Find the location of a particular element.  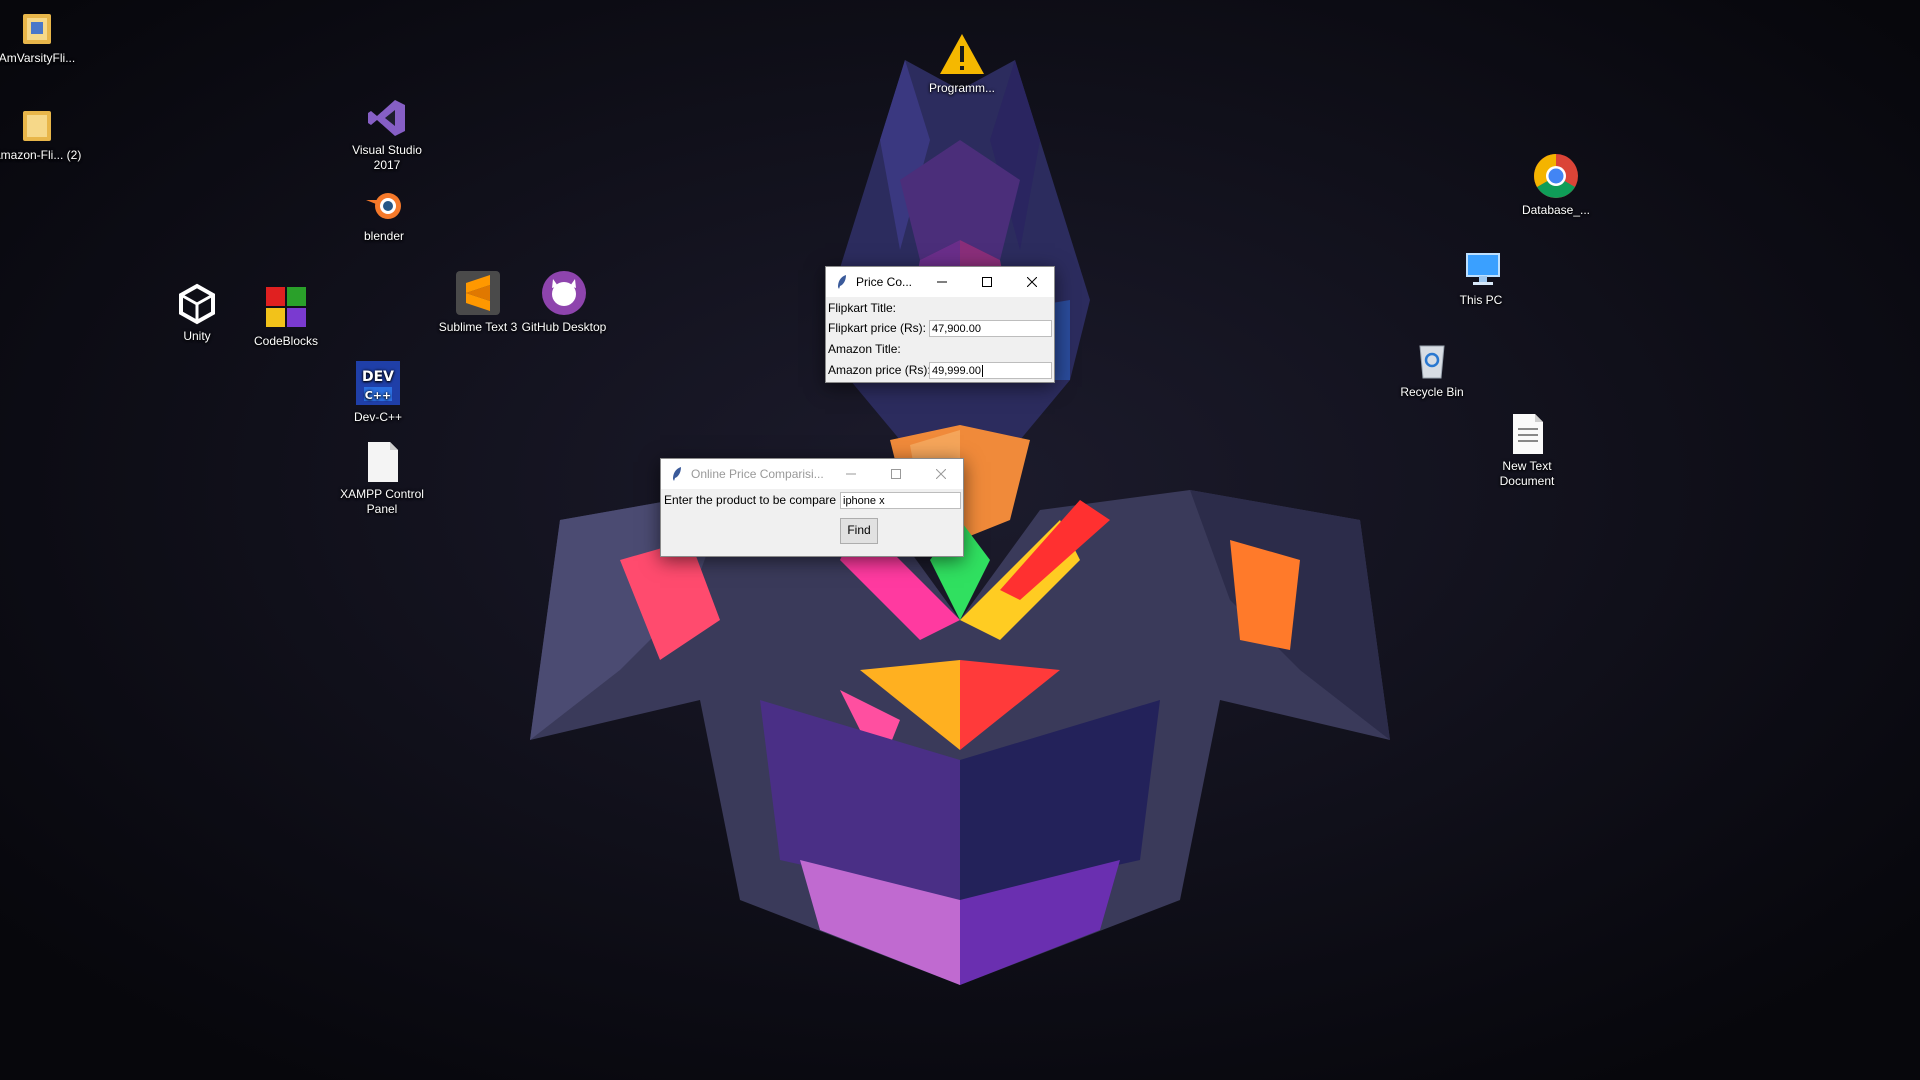

icon-label: Visual Studio 2017 is located at coordinates (387, 157).